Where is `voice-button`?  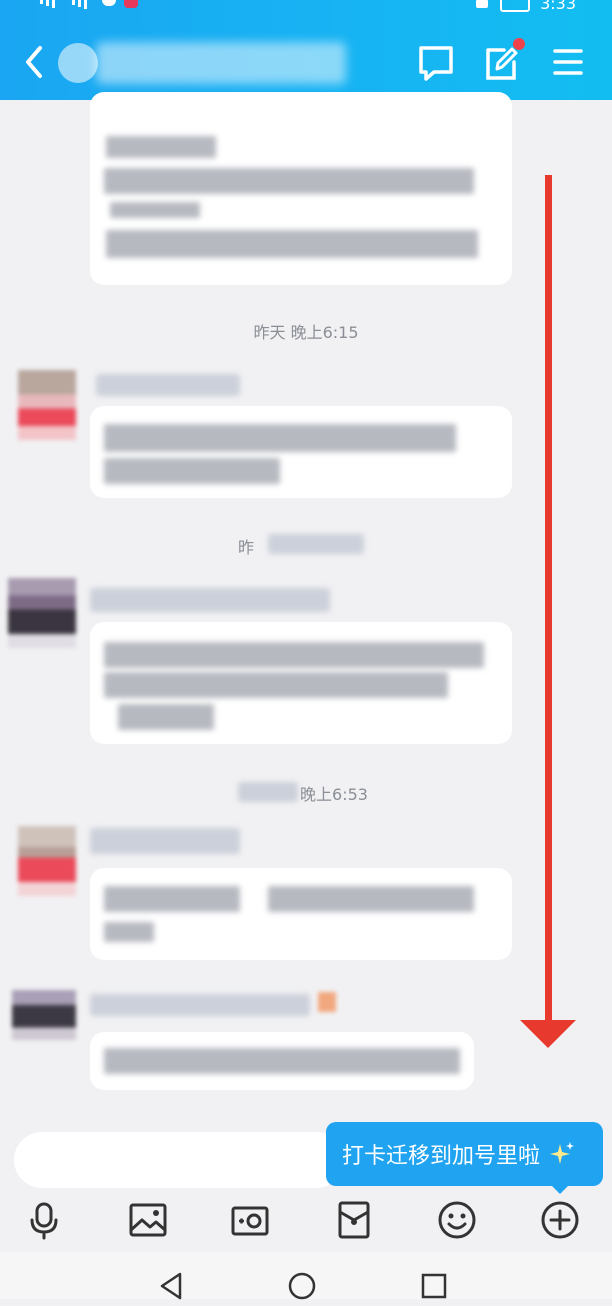 voice-button is located at coordinates (44, 1220).